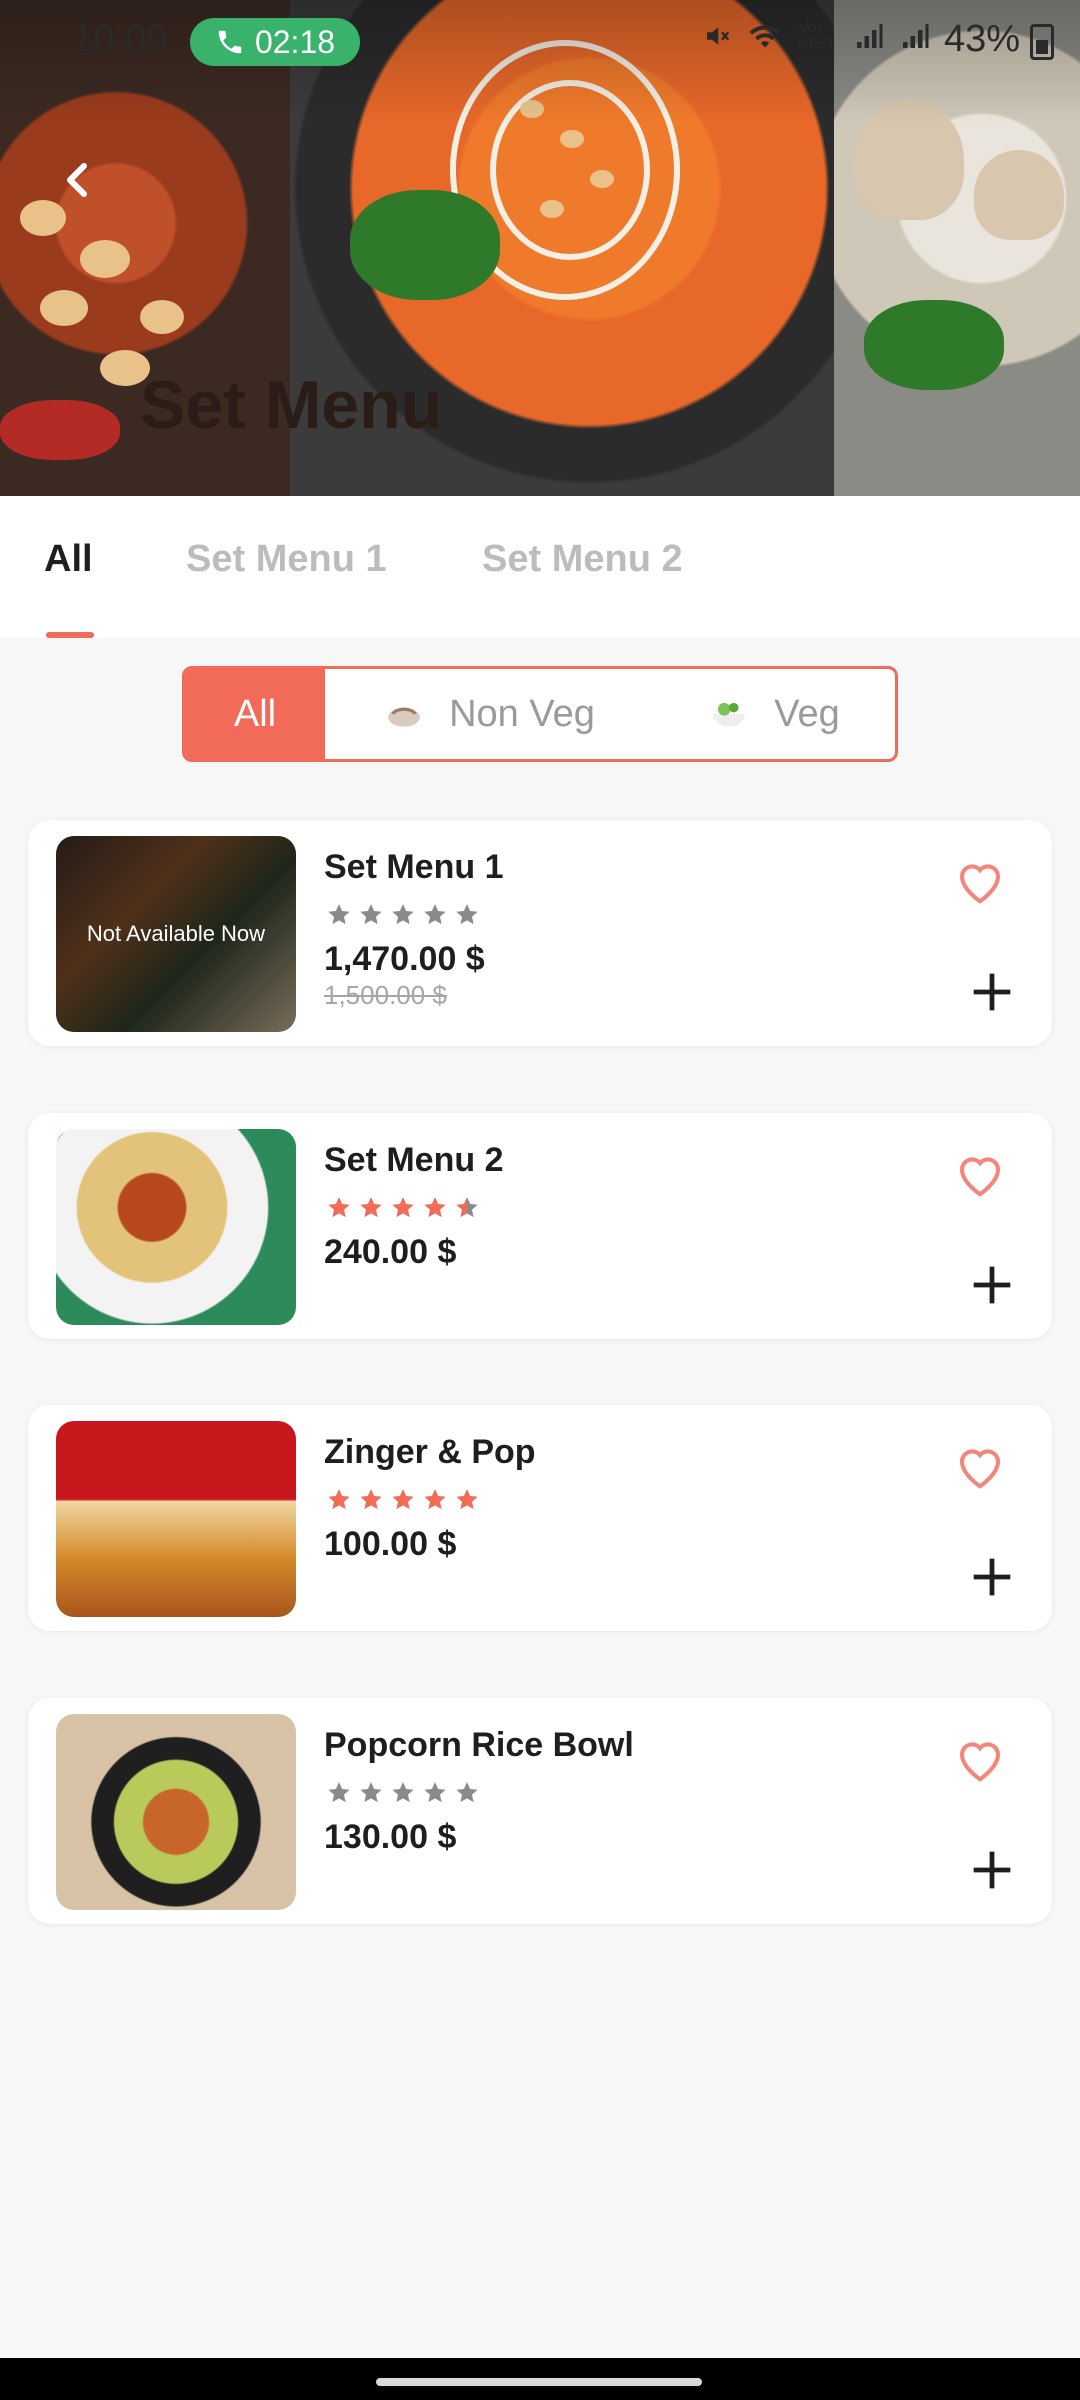  What do you see at coordinates (718, 36) in the screenshot?
I see `mute-icon` at bounding box center [718, 36].